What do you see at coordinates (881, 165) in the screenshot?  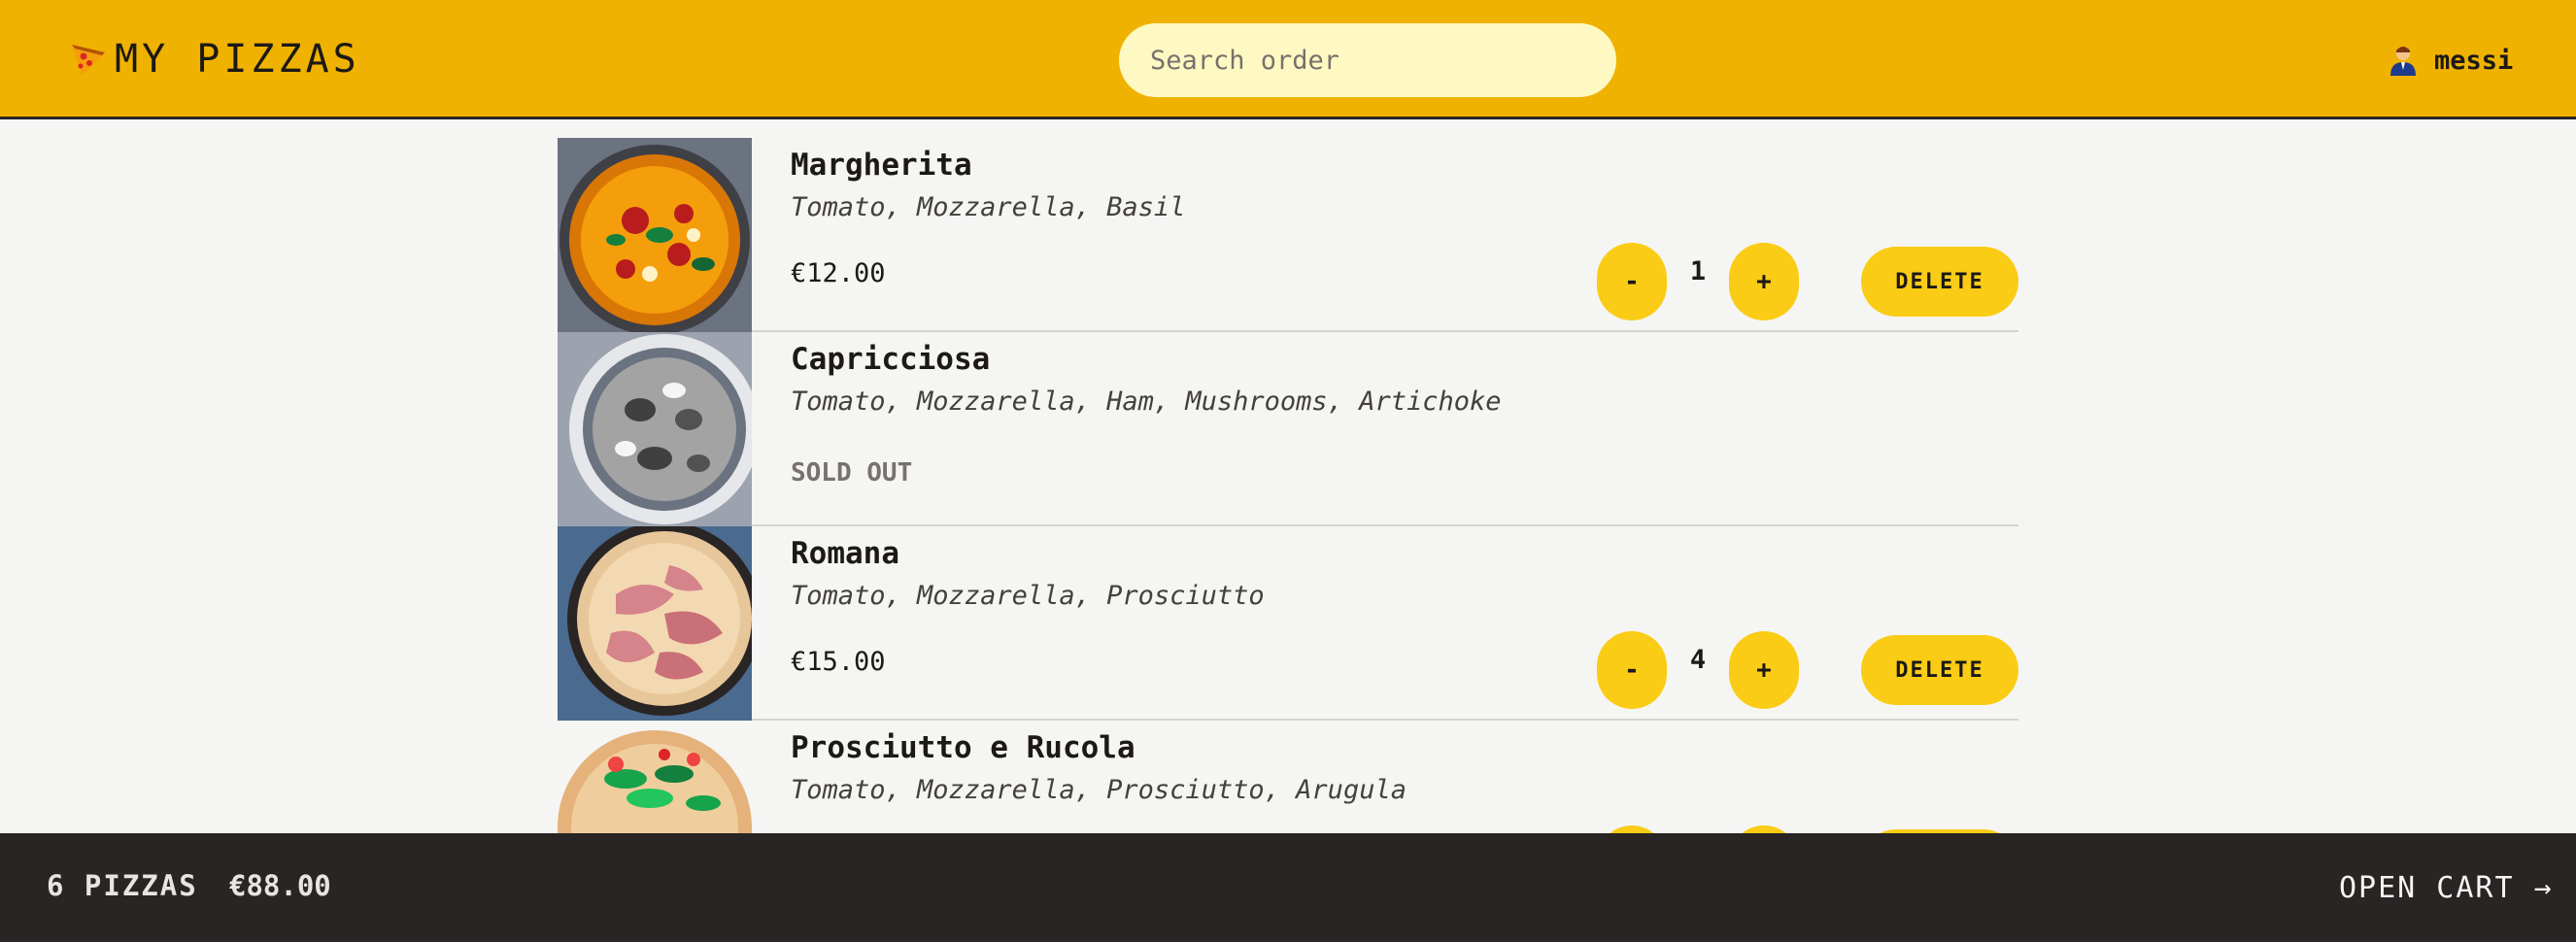 I see `pizza-name: Margherita` at bounding box center [881, 165].